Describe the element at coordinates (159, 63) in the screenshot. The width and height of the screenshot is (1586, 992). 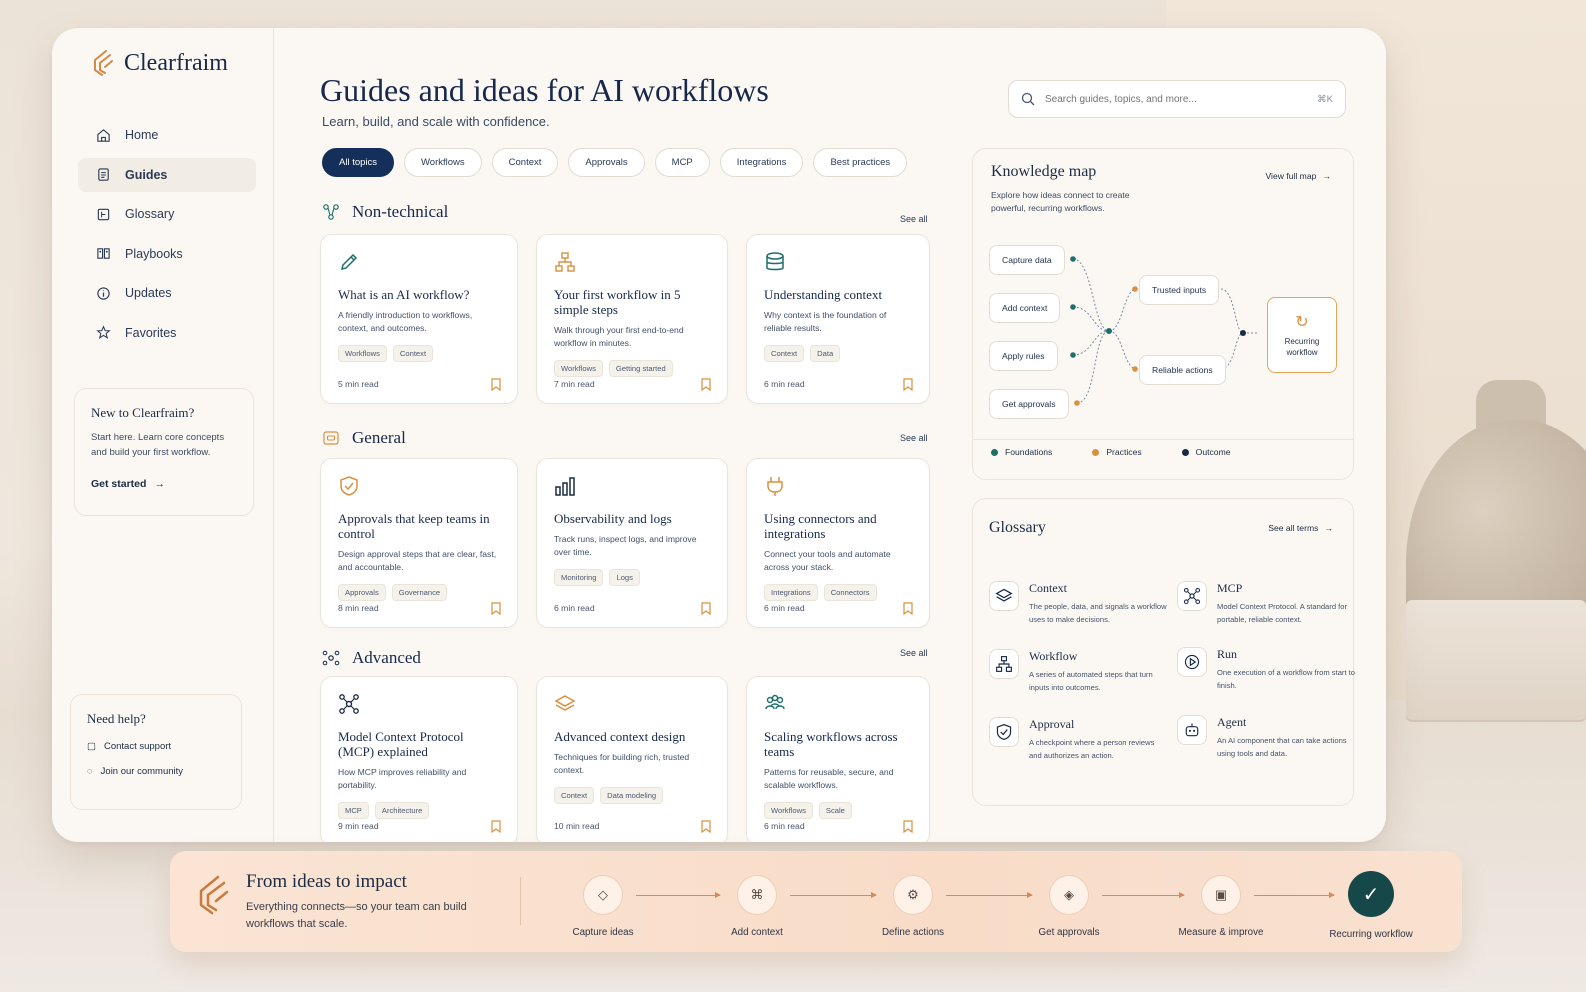
I see `logo: Clearfraim` at that location.